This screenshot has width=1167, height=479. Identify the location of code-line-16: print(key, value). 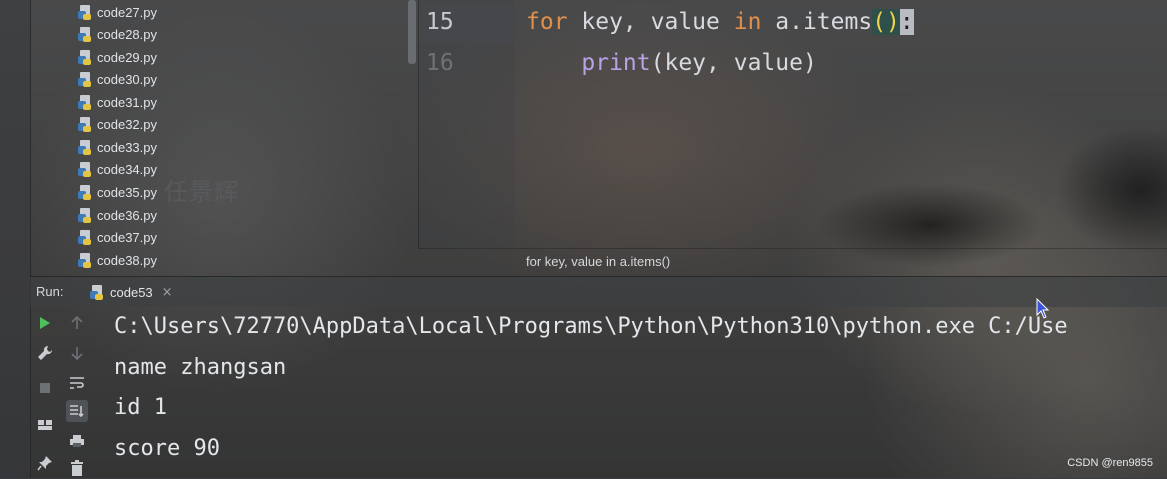
(671, 63).